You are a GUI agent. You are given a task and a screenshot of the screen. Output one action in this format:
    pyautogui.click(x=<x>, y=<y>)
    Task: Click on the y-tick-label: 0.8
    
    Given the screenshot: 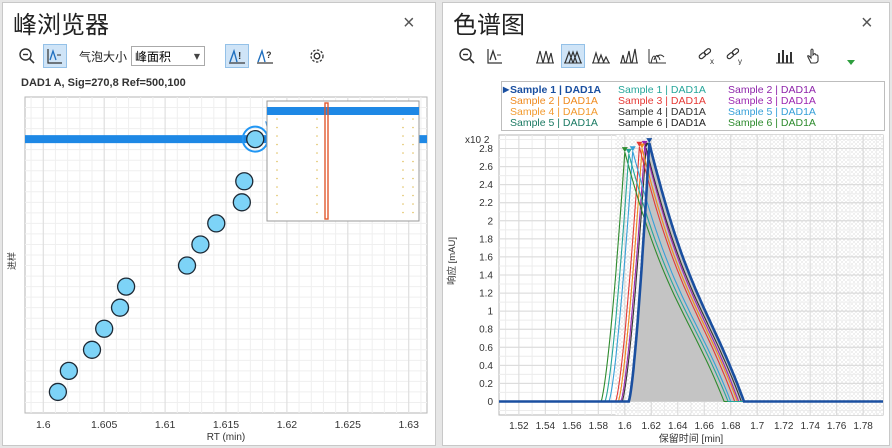 What is the action you would take?
    pyautogui.click(x=486, y=330)
    